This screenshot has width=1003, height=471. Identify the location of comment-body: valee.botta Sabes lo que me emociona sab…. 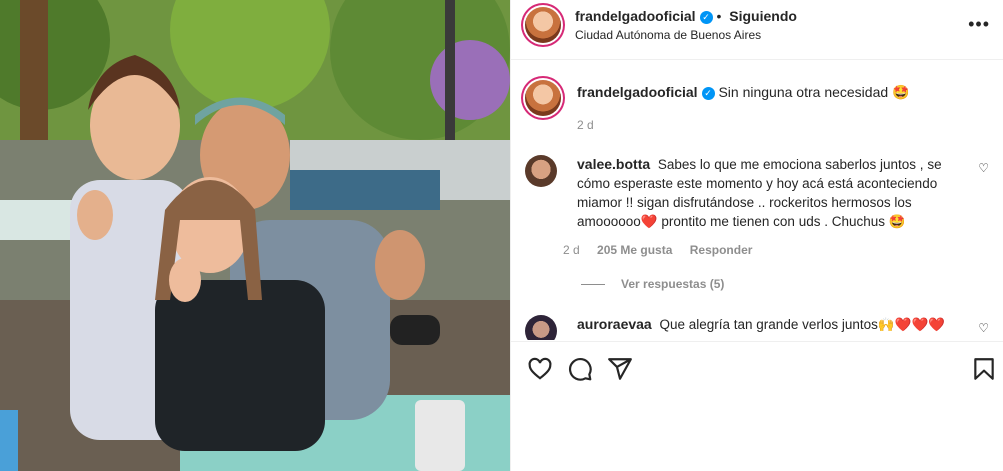
(762, 193).